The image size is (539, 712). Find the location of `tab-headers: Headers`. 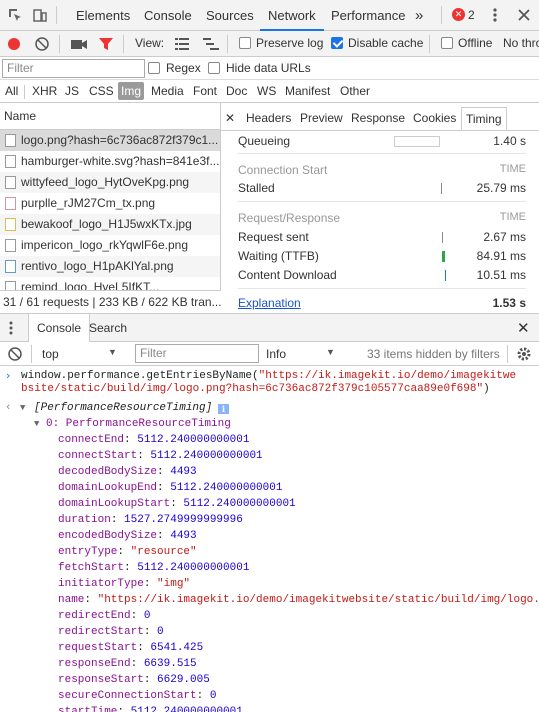

tab-headers: Headers is located at coordinates (268, 118).